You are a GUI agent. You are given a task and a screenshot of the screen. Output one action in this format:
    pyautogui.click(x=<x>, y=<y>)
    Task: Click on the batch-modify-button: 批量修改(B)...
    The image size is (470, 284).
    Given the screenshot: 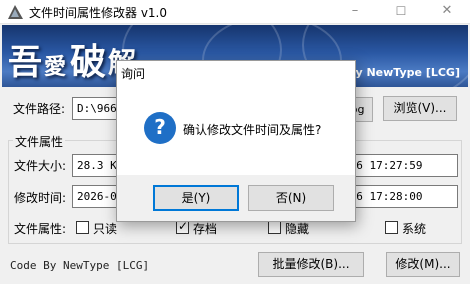 What is the action you would take?
    pyautogui.click(x=311, y=264)
    